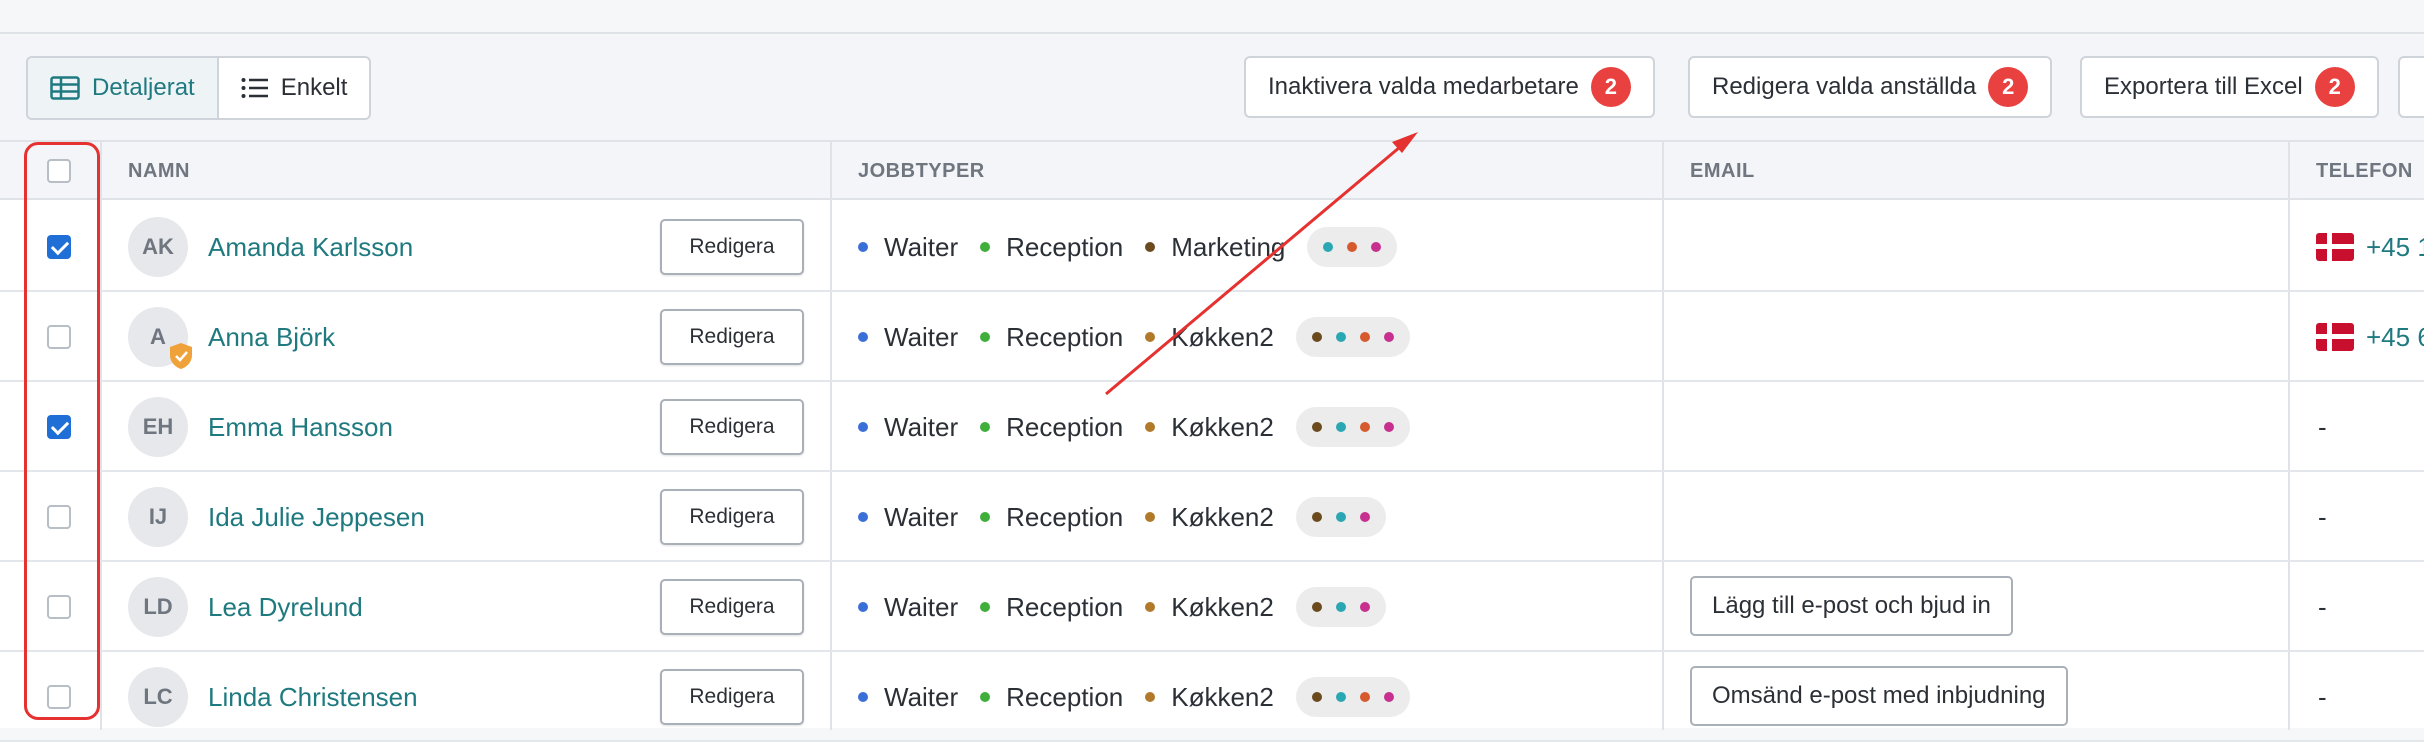  I want to click on verified-shield-icon, so click(181, 356).